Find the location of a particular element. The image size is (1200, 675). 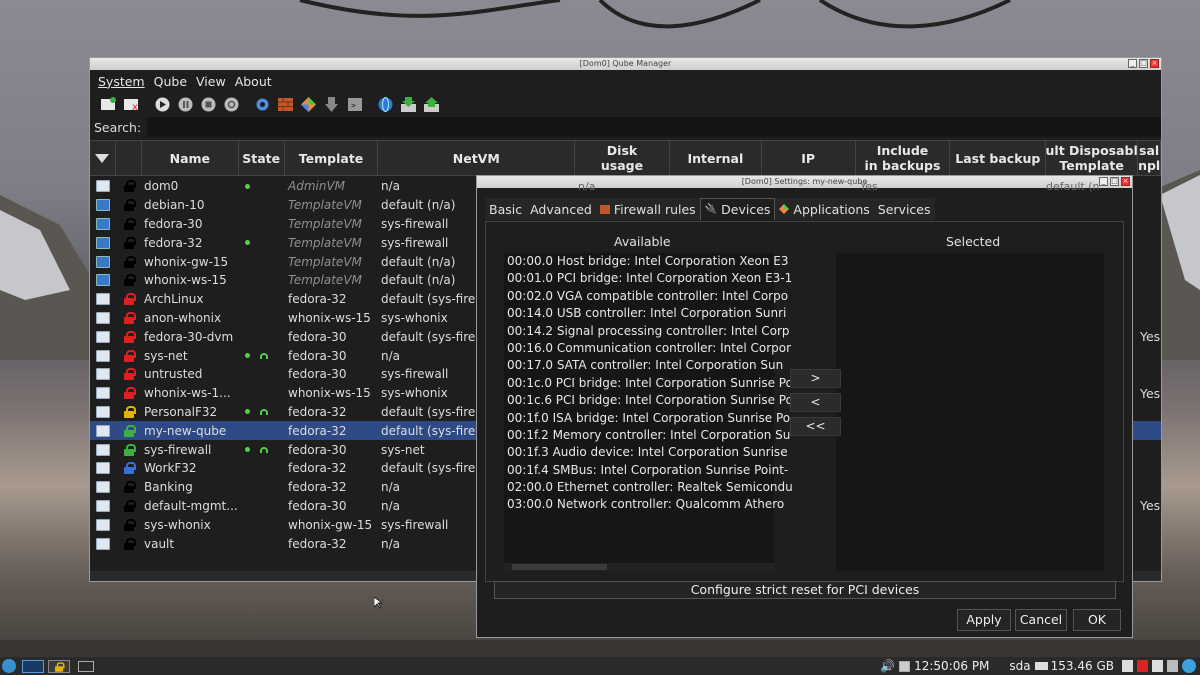

dialog-close-button: × is located at coordinates (1125, 181).